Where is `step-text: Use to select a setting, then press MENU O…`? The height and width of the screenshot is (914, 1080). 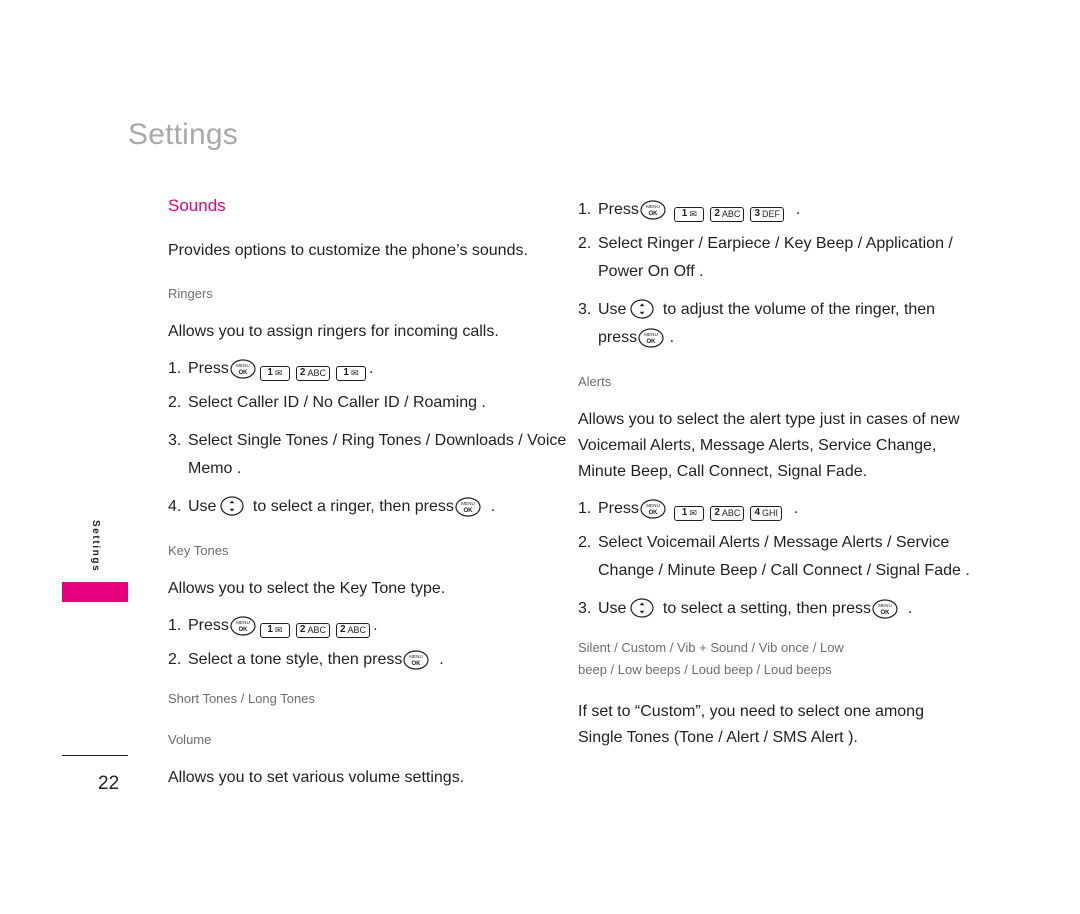
step-text: Use to select a setting, then press MENU O… is located at coordinates (788, 609).